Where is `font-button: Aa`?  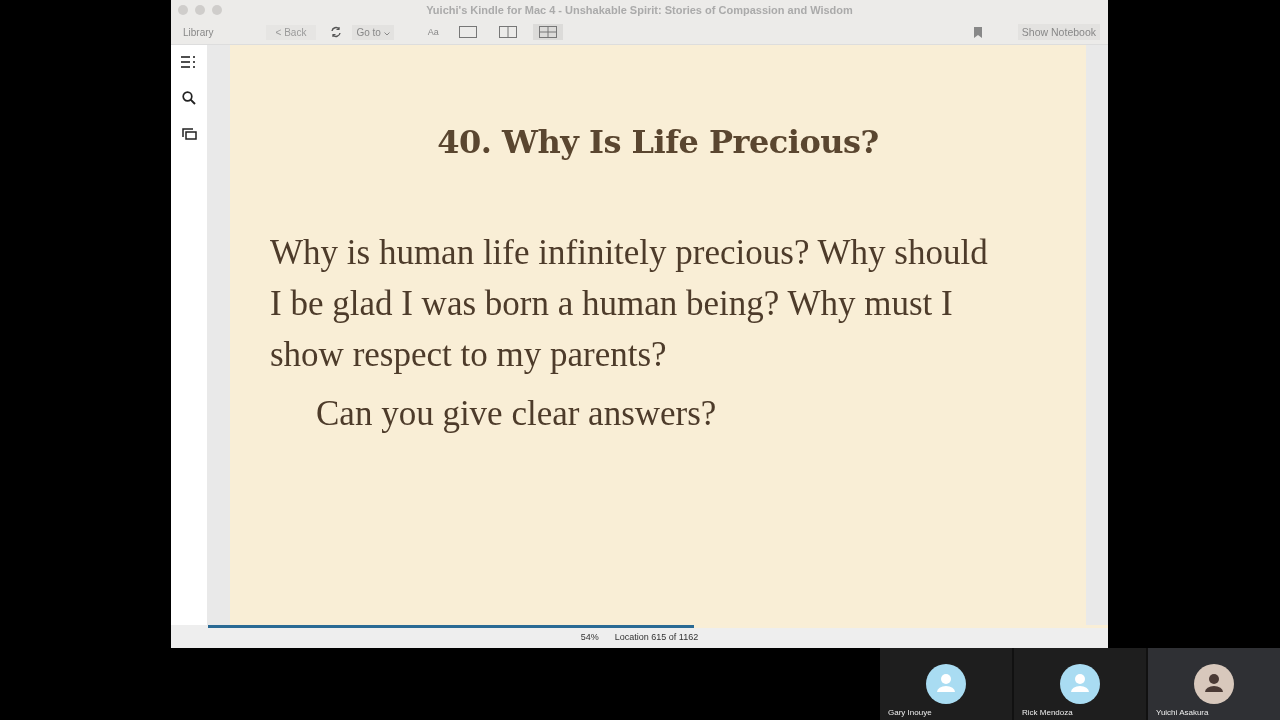 font-button: Aa is located at coordinates (433, 32).